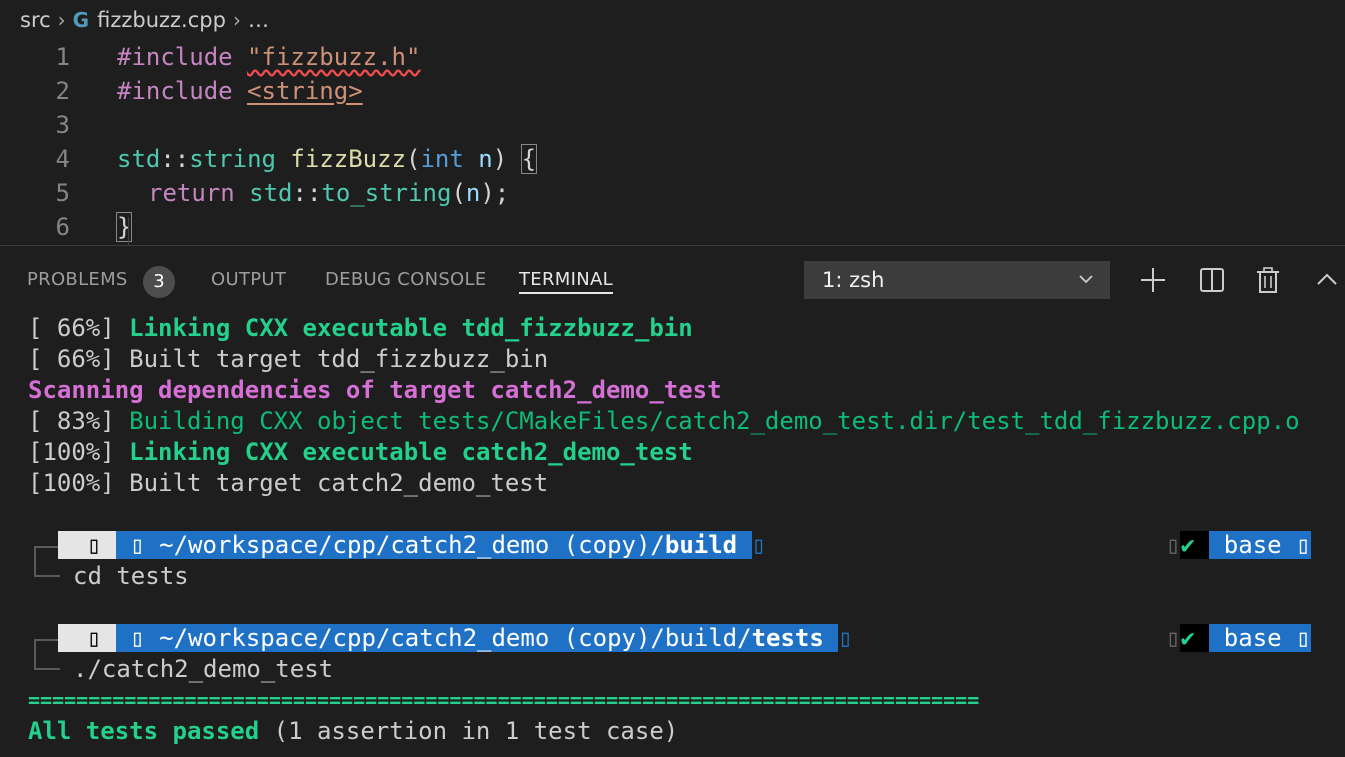  I want to click on breadcrumb-file: fizzbuzz.cpp, so click(161, 20).